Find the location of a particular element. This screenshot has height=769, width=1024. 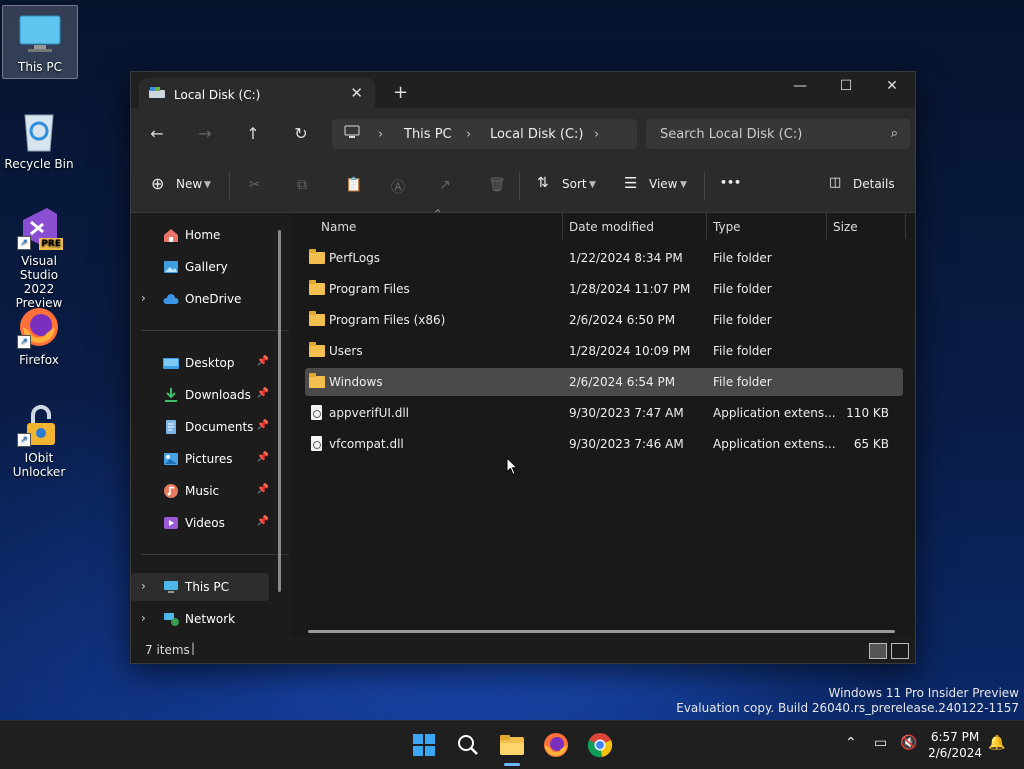

rename-icon: Ⓐ is located at coordinates (398, 187).